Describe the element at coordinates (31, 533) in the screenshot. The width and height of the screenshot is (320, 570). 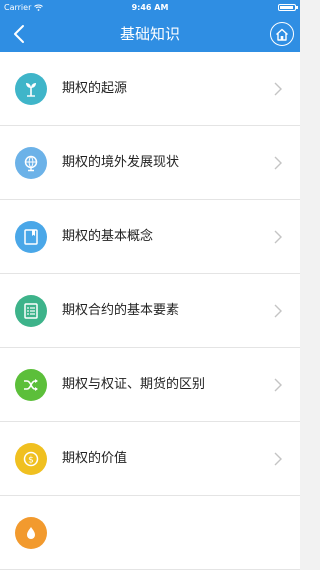
I see `flame-icon` at that location.